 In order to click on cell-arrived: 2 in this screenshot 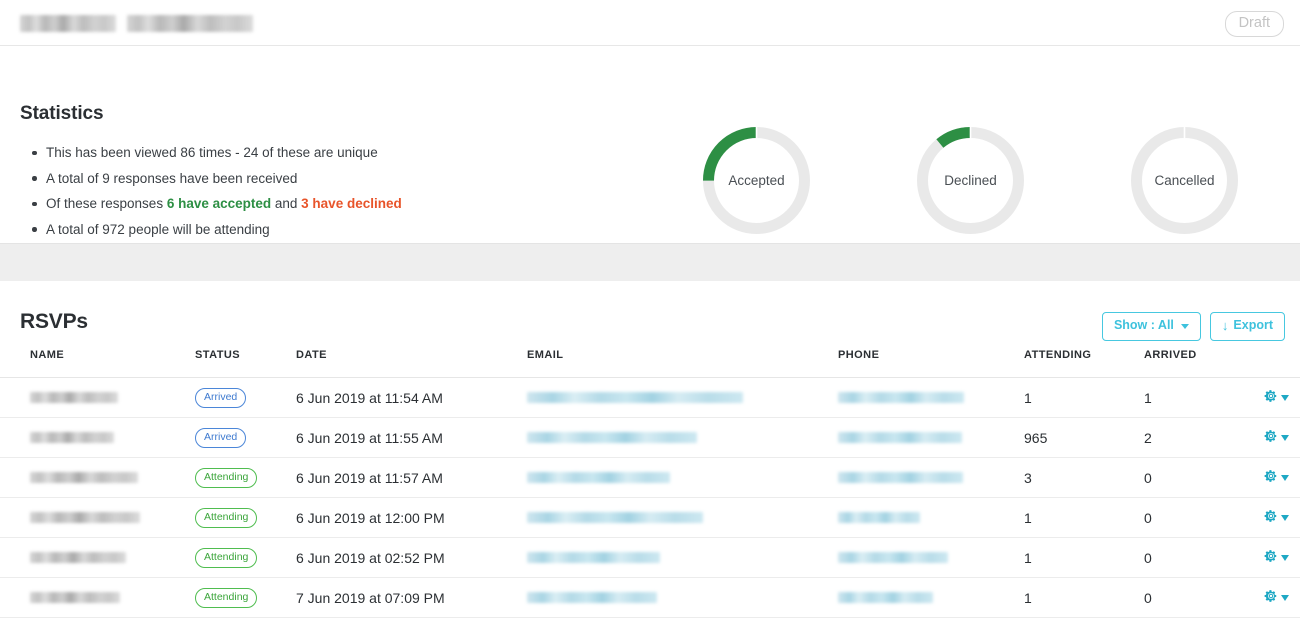, I will do `click(1204, 437)`.